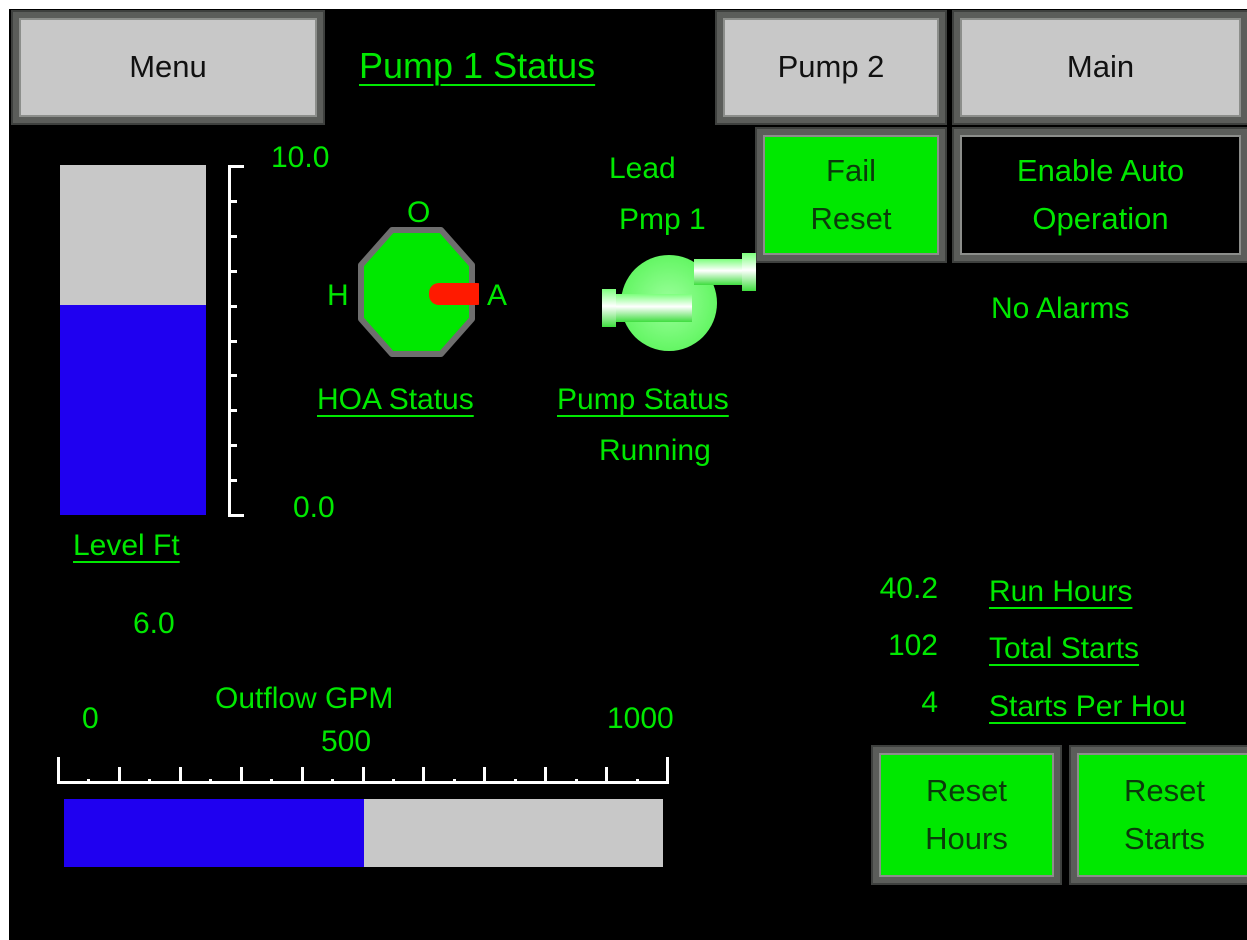 This screenshot has height=940, width=1247. I want to click on hoa-switch-icon, so click(416, 292).